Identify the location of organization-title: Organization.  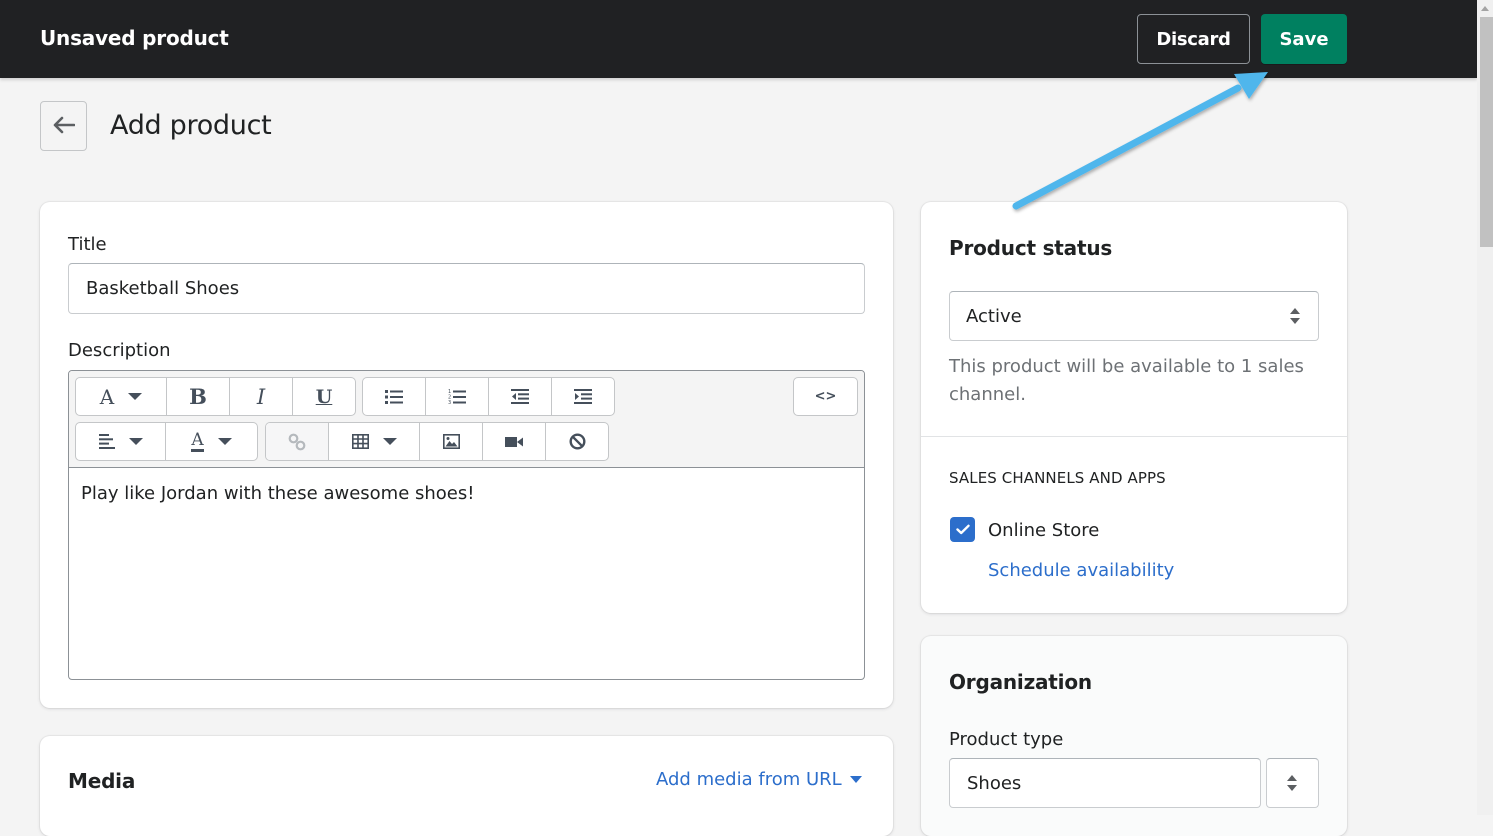
(1020, 682).